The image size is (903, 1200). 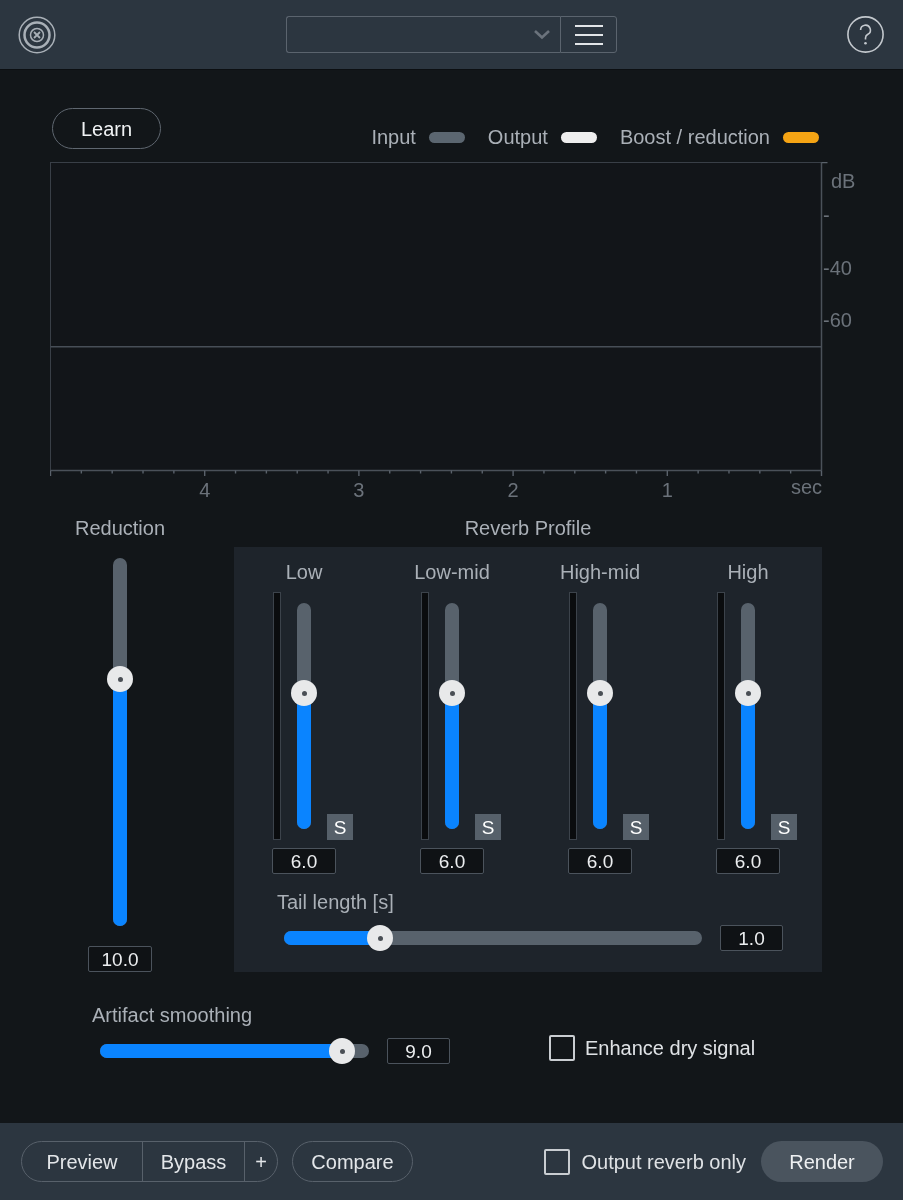 What do you see at coordinates (600, 572) in the screenshot?
I see `control-label: High-mid` at bounding box center [600, 572].